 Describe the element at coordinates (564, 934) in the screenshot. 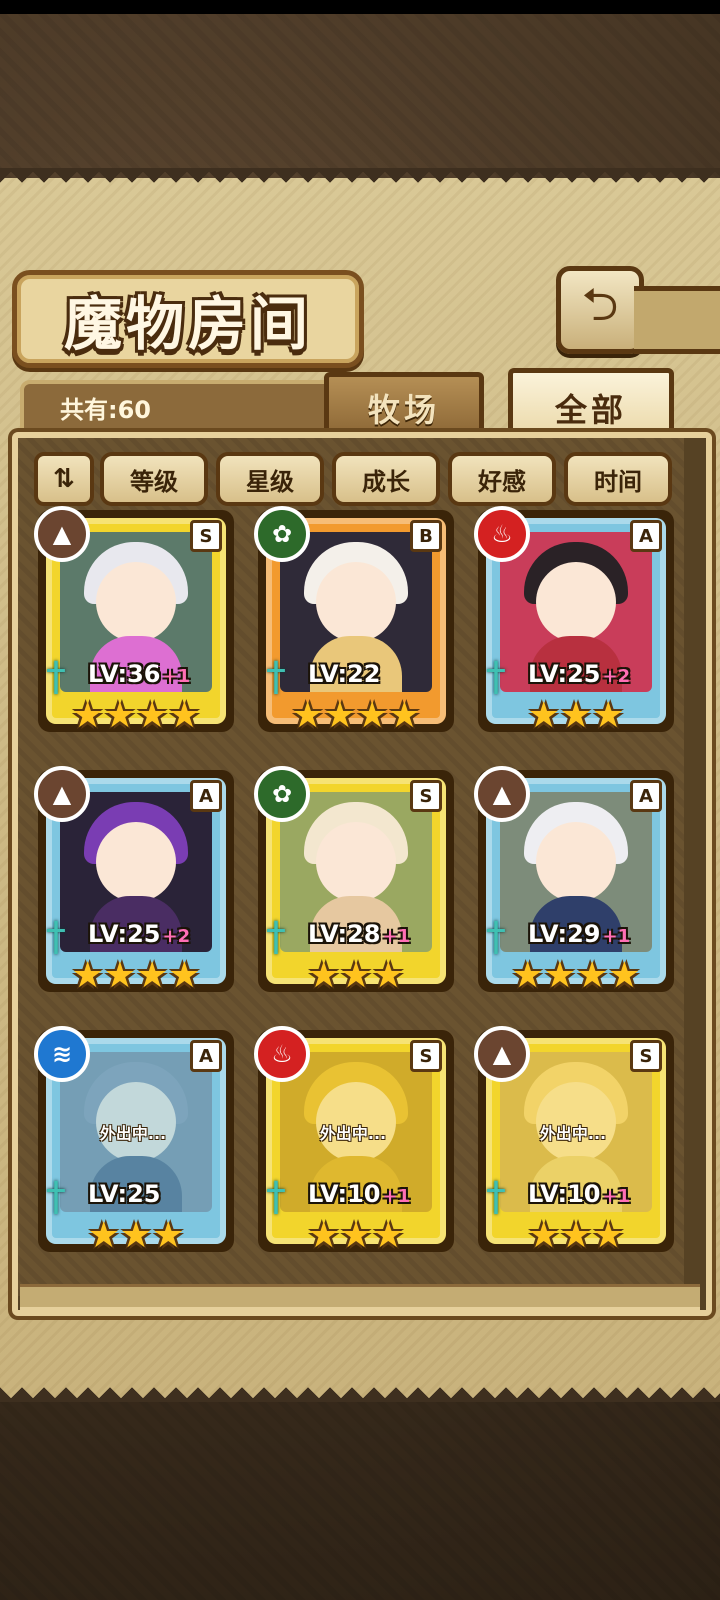

I see `level-value: LV:29` at that location.